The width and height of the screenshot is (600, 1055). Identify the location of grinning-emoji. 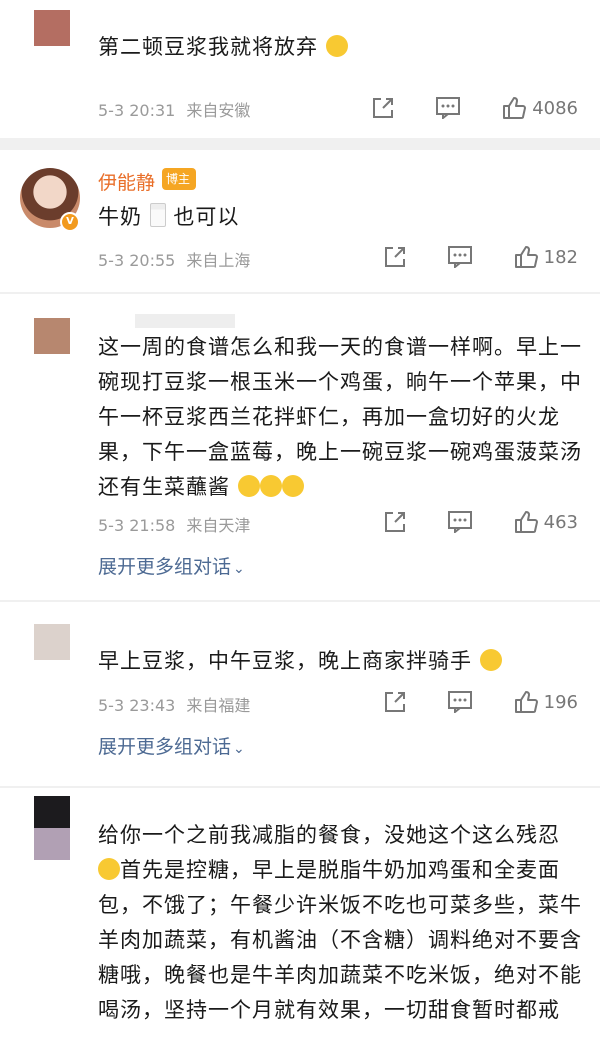
(109, 869).